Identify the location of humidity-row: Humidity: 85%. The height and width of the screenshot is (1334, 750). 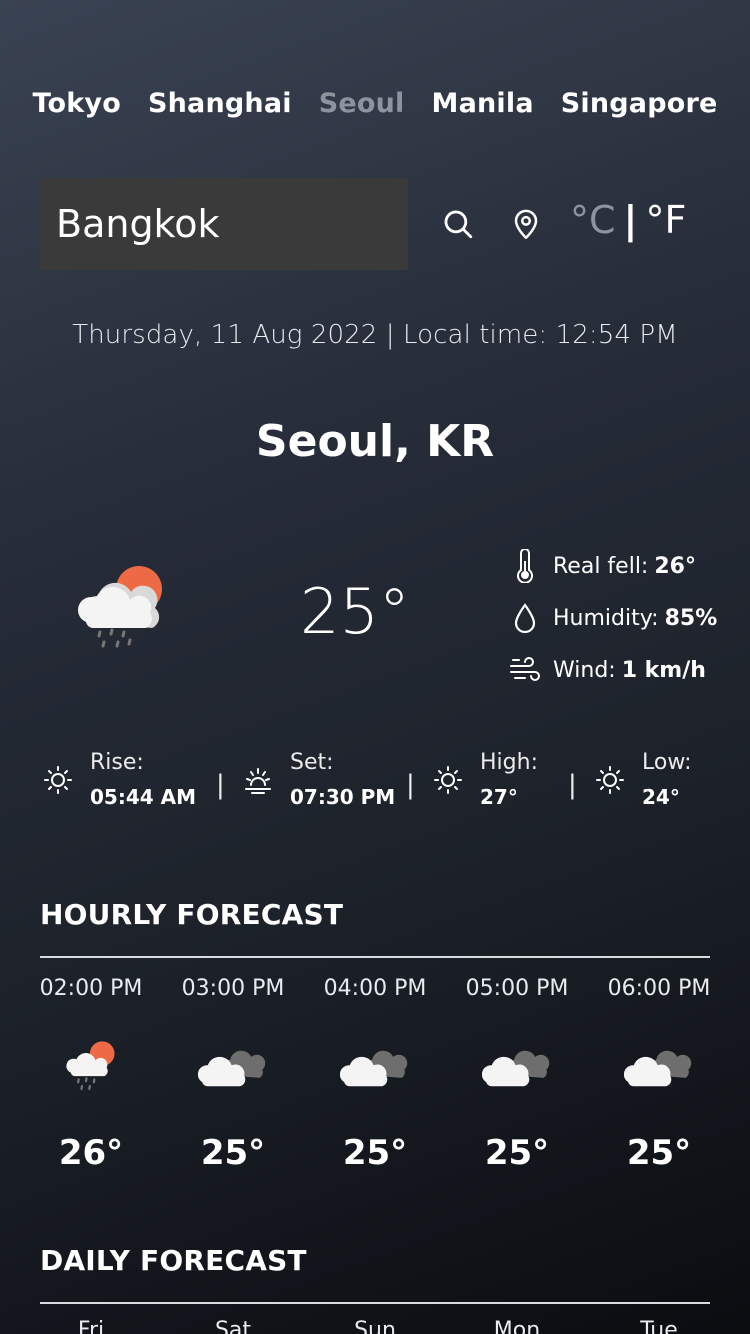
(620, 618).